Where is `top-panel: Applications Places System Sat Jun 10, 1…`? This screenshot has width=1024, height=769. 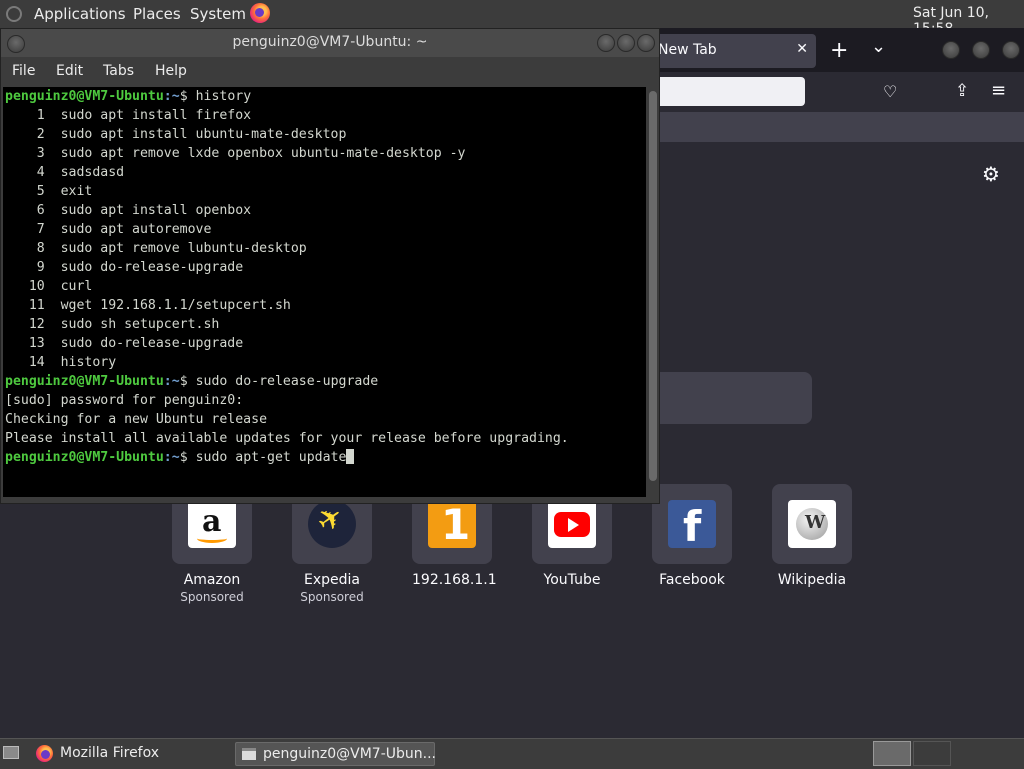
top-panel: Applications Places System Sat Jun 10, 1… is located at coordinates (512, 18).